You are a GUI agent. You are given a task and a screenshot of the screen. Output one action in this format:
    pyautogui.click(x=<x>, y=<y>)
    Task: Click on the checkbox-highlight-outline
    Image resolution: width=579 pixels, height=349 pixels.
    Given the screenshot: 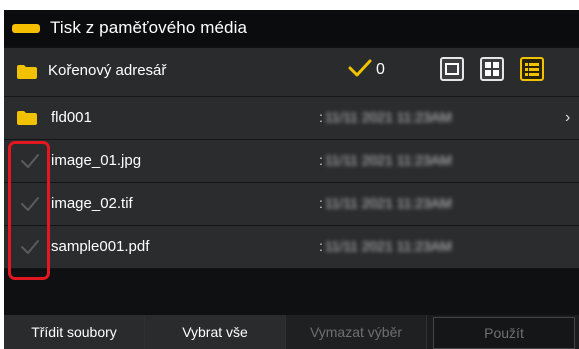 What is the action you would take?
    pyautogui.click(x=29, y=210)
    